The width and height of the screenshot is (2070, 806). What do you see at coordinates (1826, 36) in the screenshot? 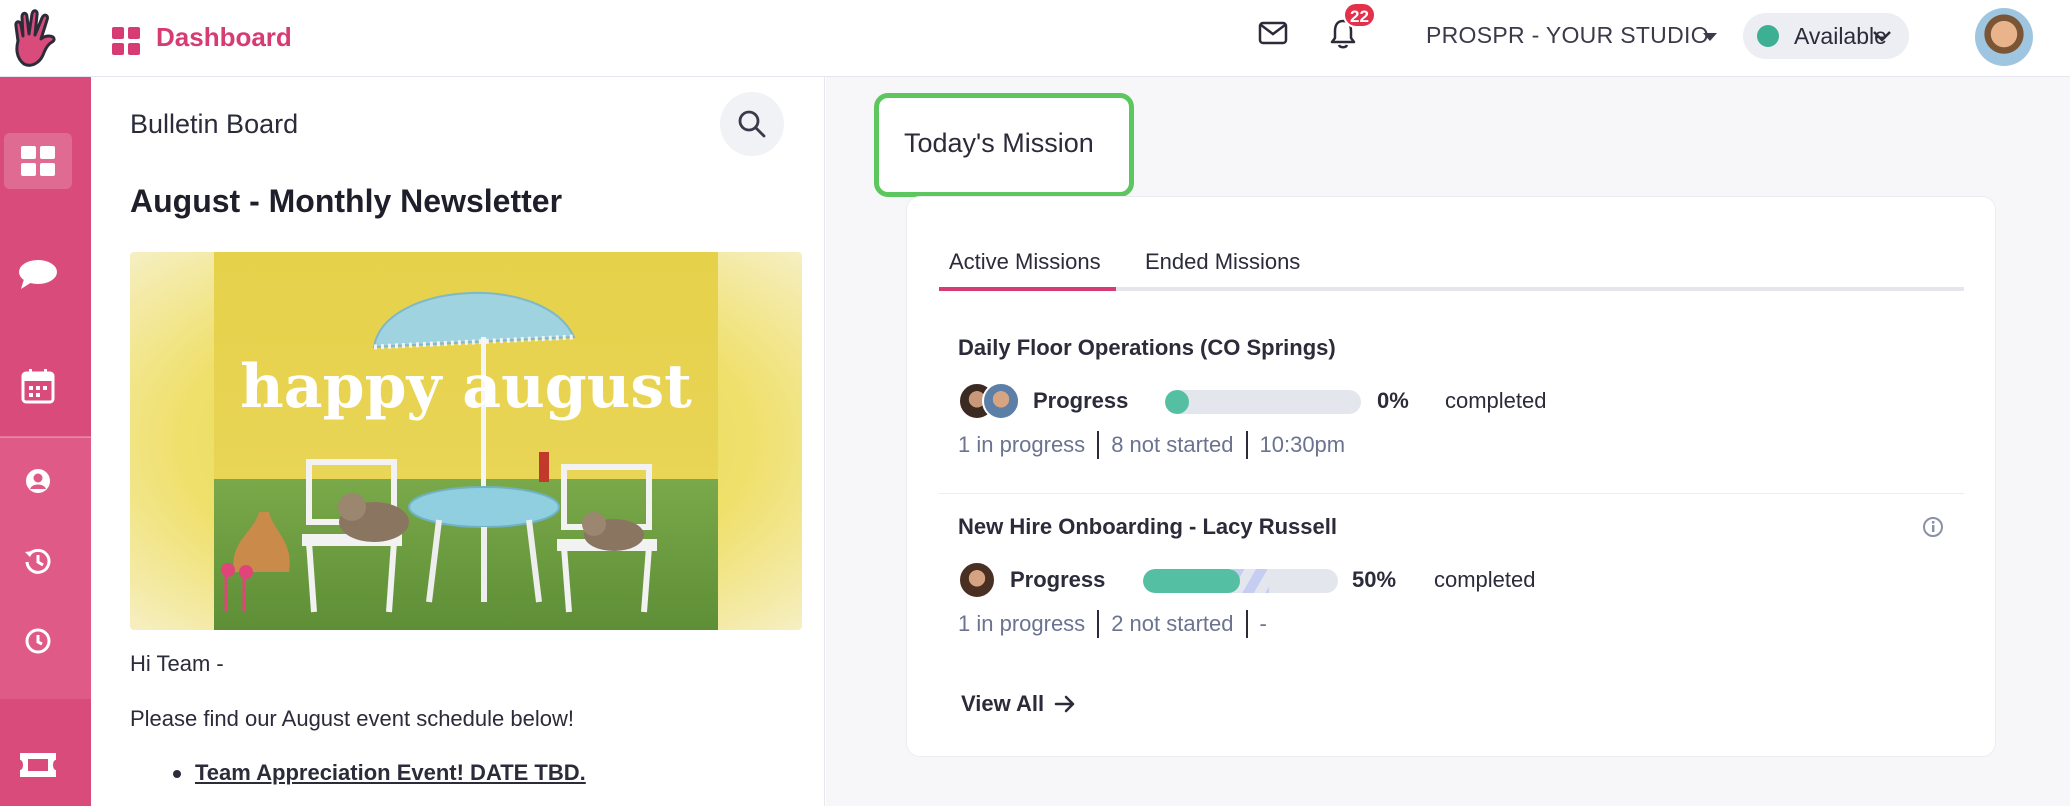
I see `availability-dropdown: Available` at bounding box center [1826, 36].